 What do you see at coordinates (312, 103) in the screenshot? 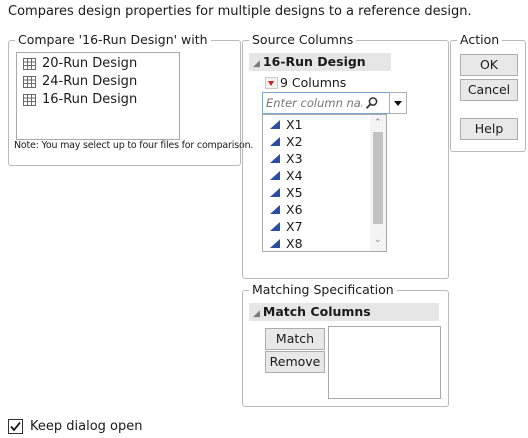
I see `column-search-input` at bounding box center [312, 103].